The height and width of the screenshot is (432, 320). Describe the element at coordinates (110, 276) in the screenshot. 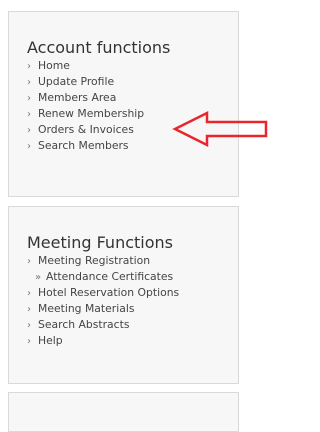

I see `menu-item-label: Attendance Certificates` at that location.